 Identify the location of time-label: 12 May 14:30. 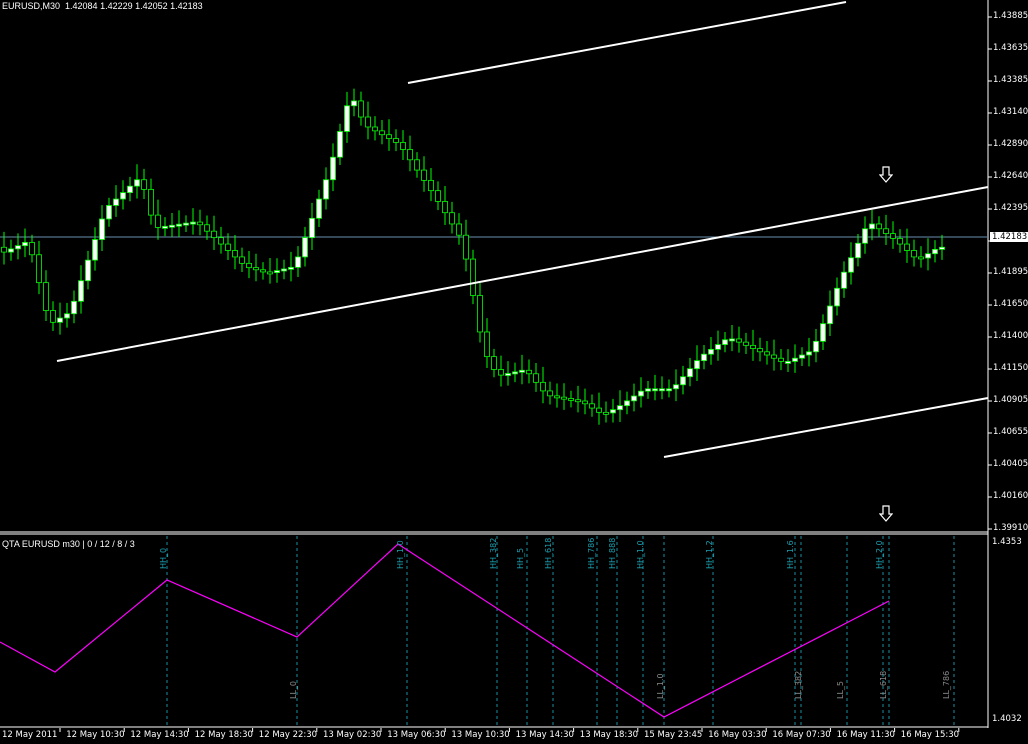
(159, 735).